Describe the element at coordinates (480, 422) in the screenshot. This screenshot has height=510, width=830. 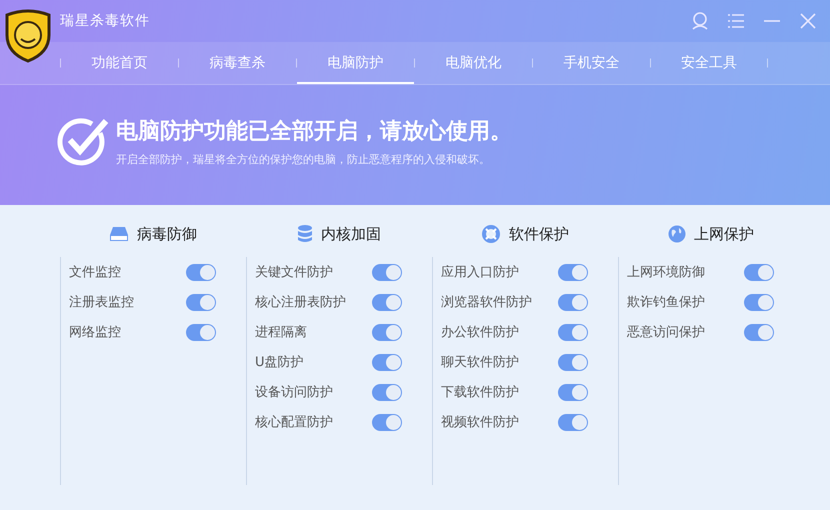
I see `option-label: 视频软件防护` at that location.